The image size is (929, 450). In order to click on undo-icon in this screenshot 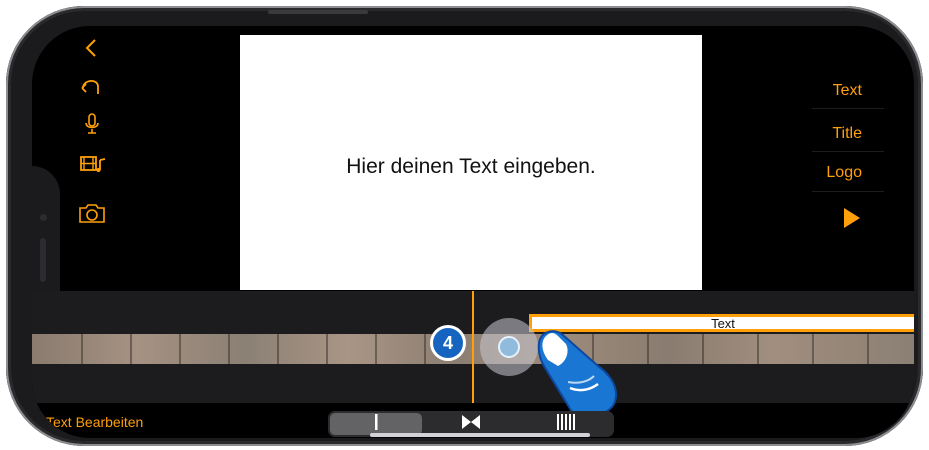, I will do `click(92, 86)`.